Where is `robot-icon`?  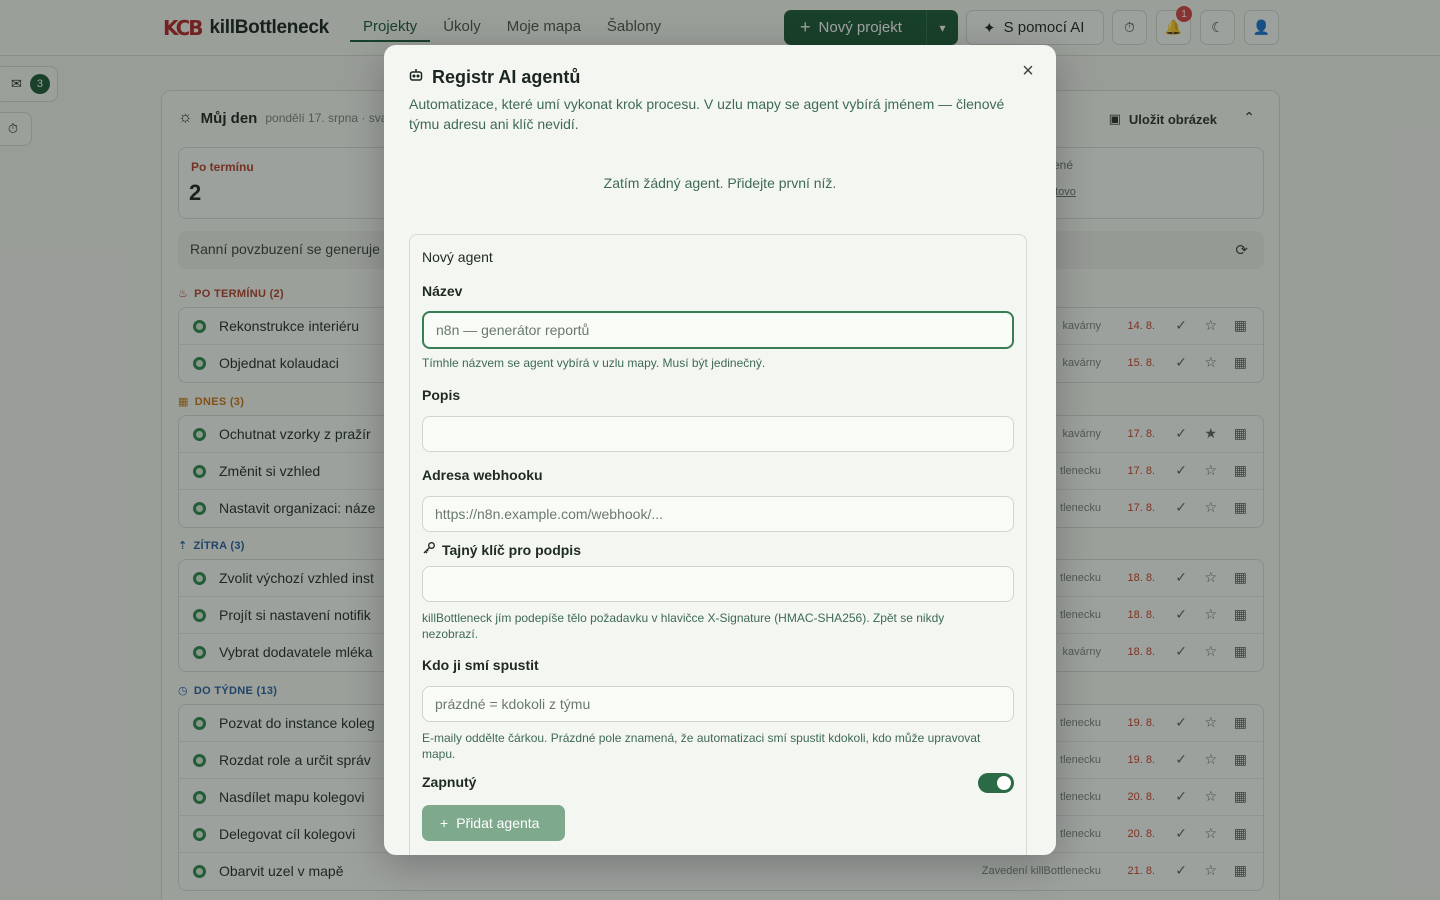
robot-icon is located at coordinates (416, 77).